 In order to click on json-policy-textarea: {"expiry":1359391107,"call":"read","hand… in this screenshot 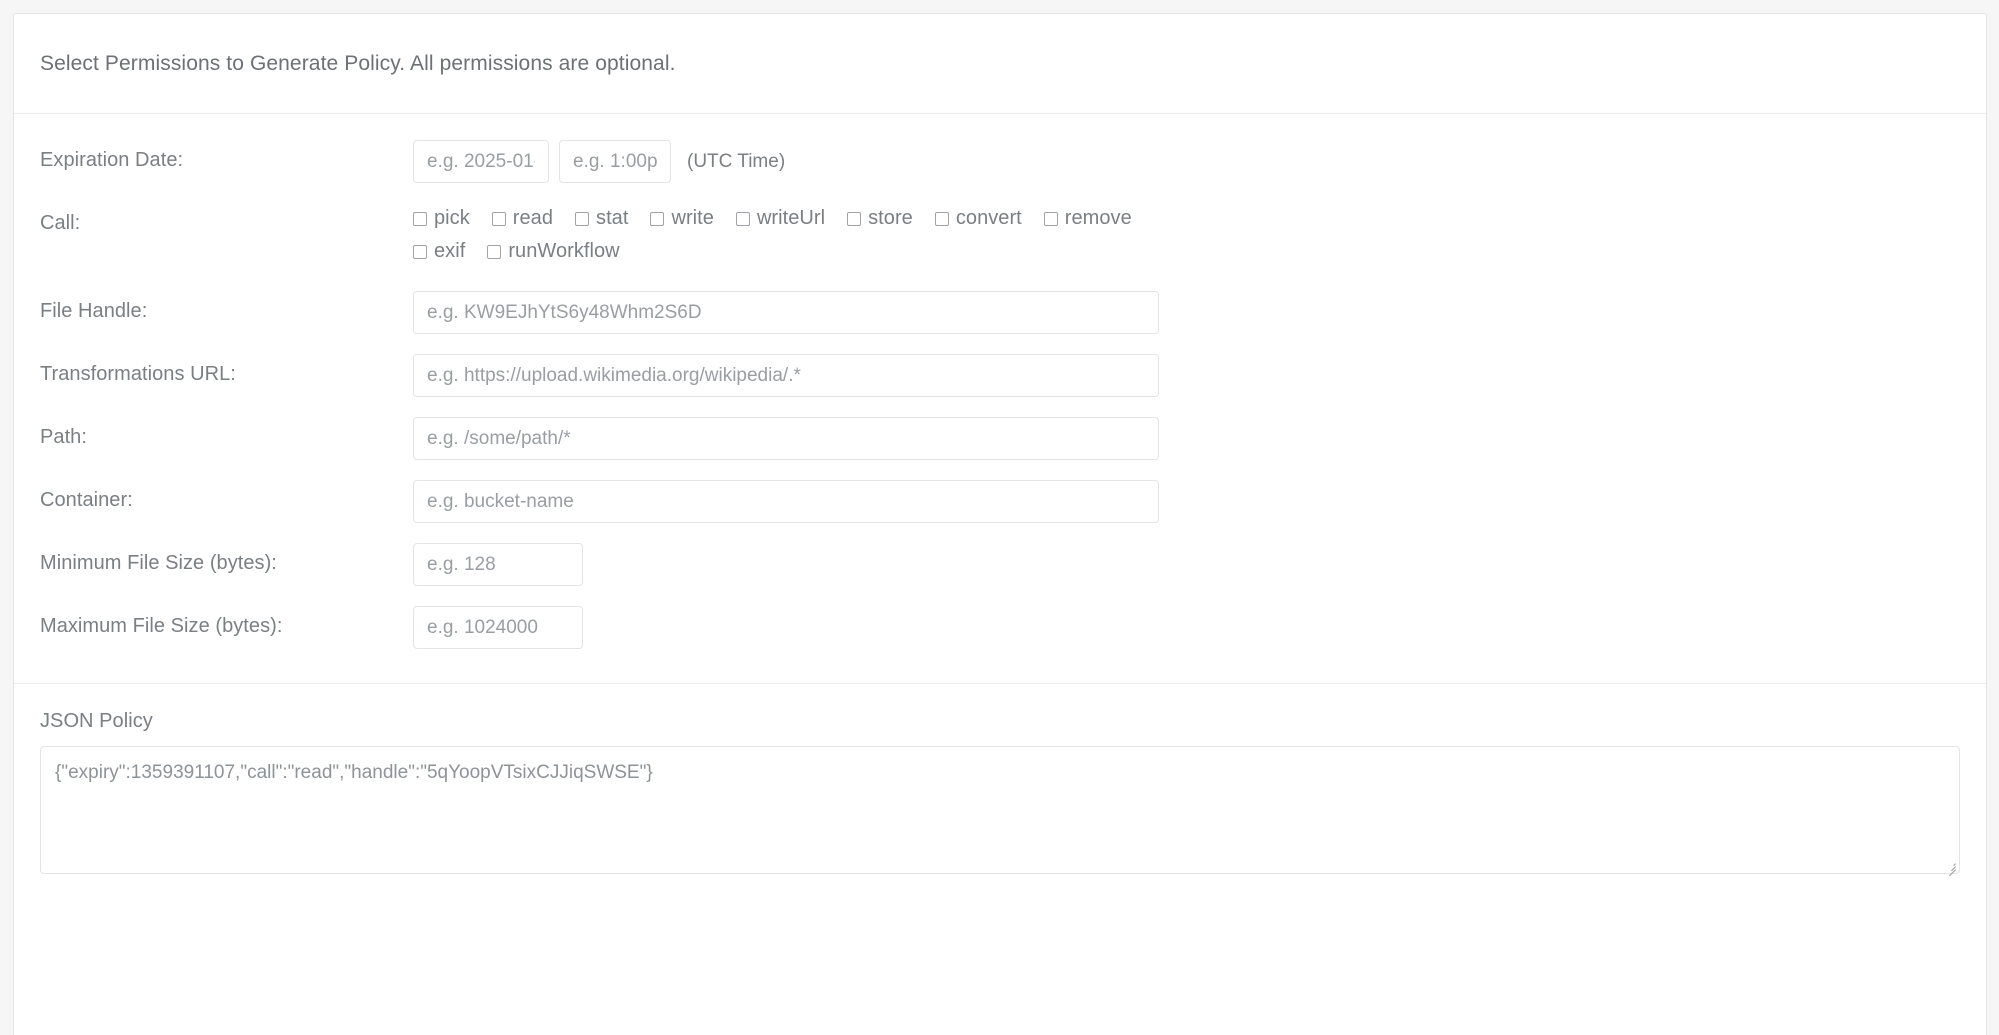, I will do `click(1000, 810)`.